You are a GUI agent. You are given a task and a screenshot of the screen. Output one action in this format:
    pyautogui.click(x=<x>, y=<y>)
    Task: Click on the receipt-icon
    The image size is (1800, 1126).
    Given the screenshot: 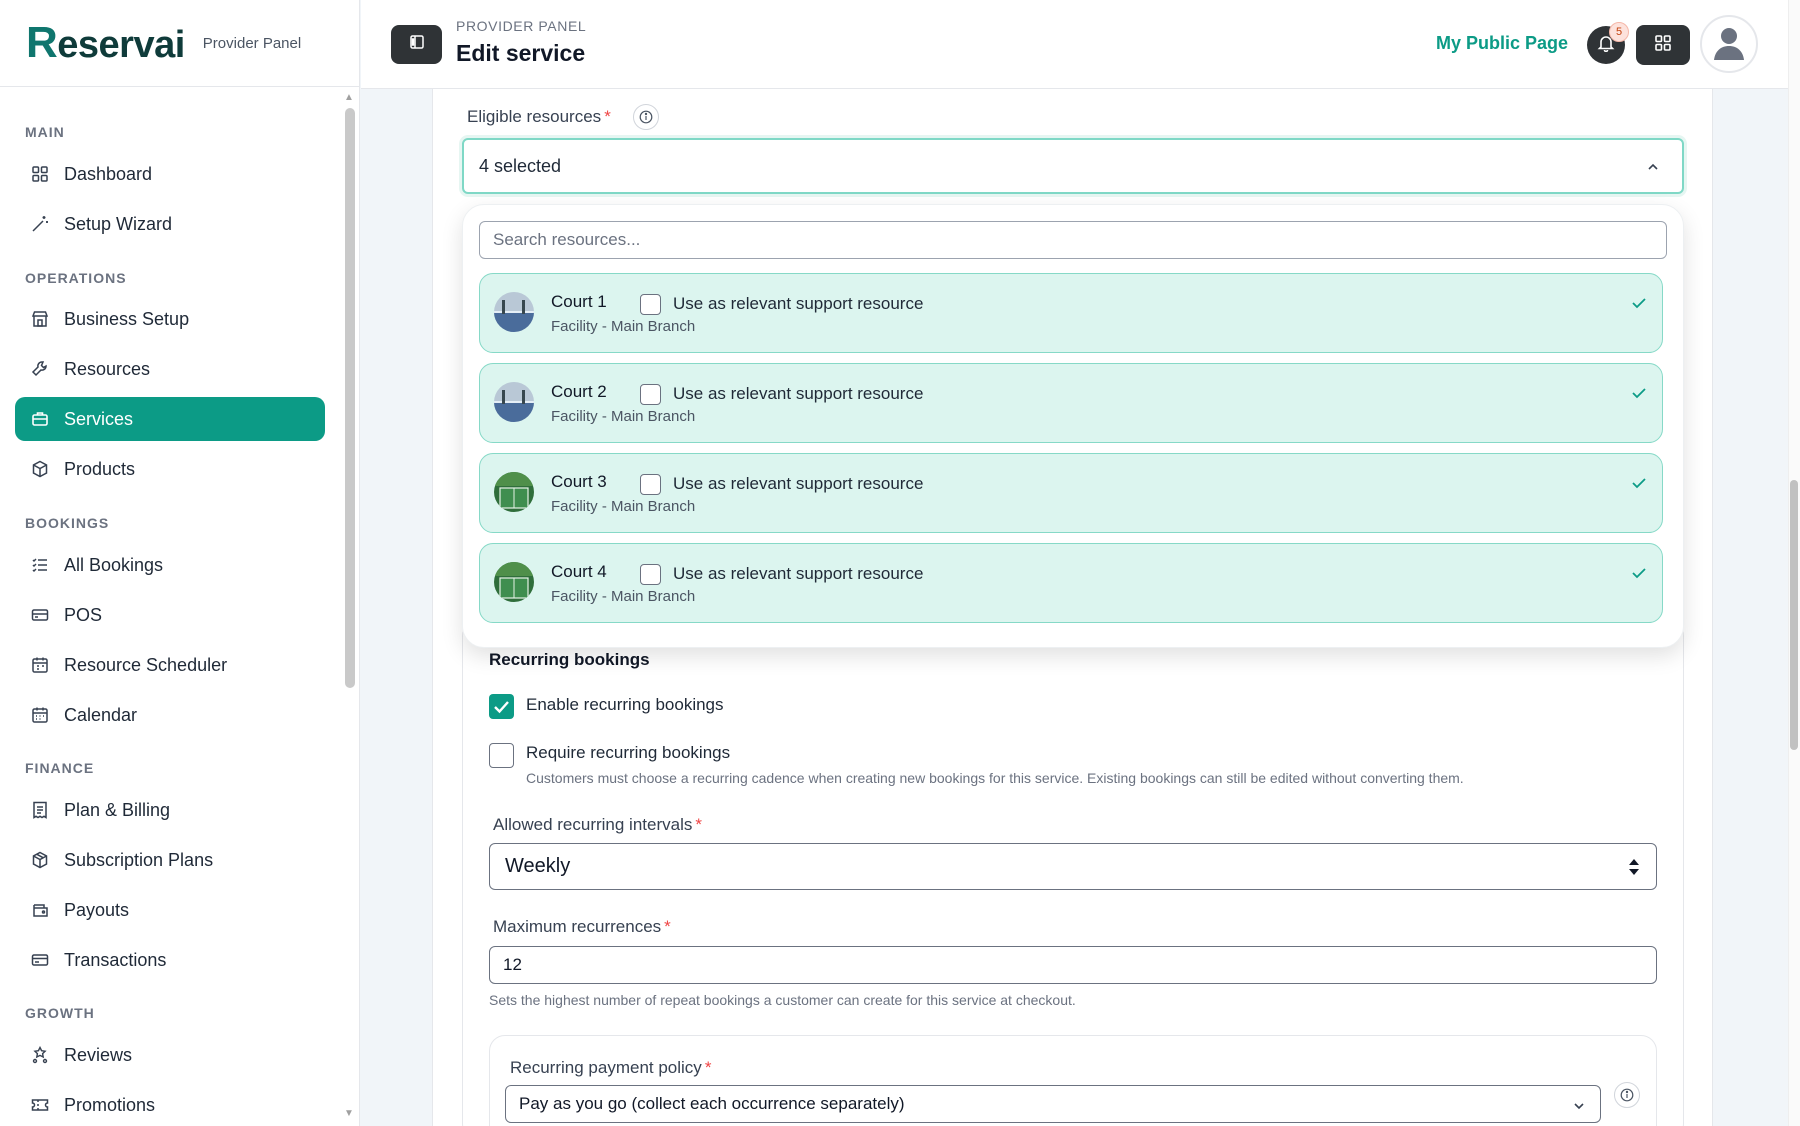 What is the action you would take?
    pyautogui.click(x=40, y=810)
    